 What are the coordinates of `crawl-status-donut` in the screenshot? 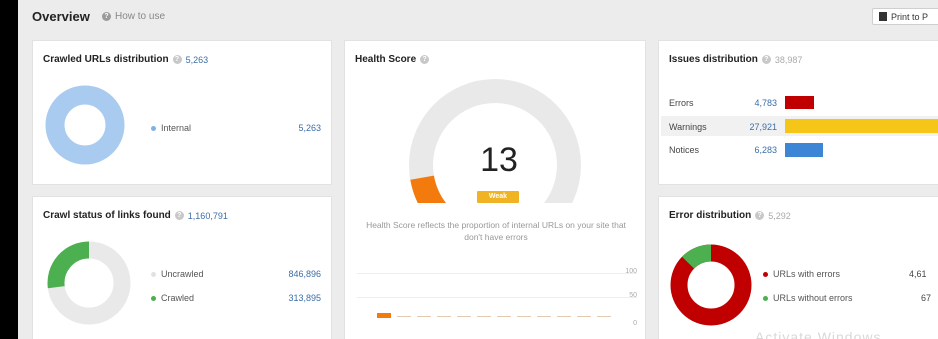 It's located at (89, 283).